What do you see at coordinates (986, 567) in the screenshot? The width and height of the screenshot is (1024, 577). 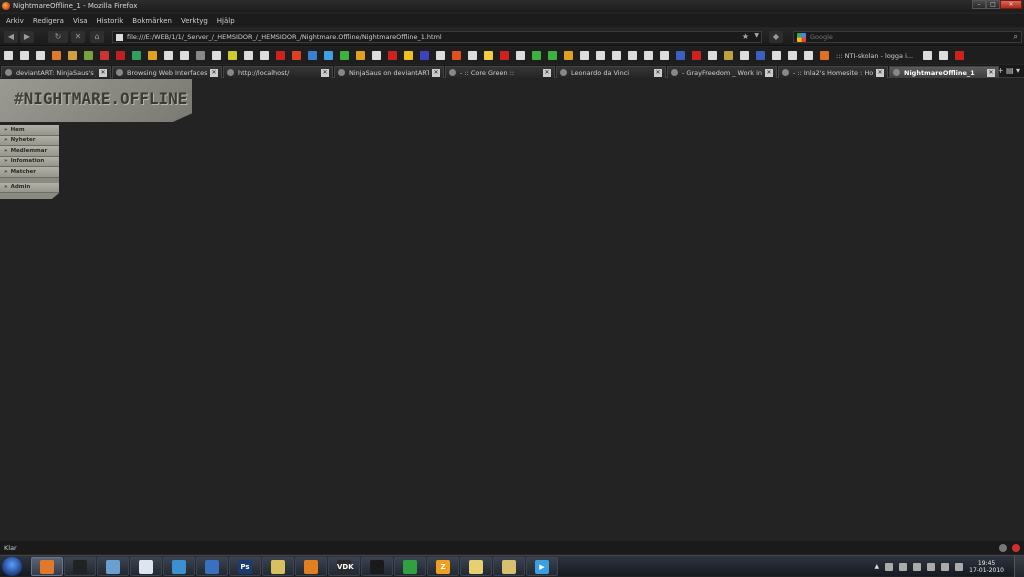 I see `clock: 19:45 17-01-2010` at bounding box center [986, 567].